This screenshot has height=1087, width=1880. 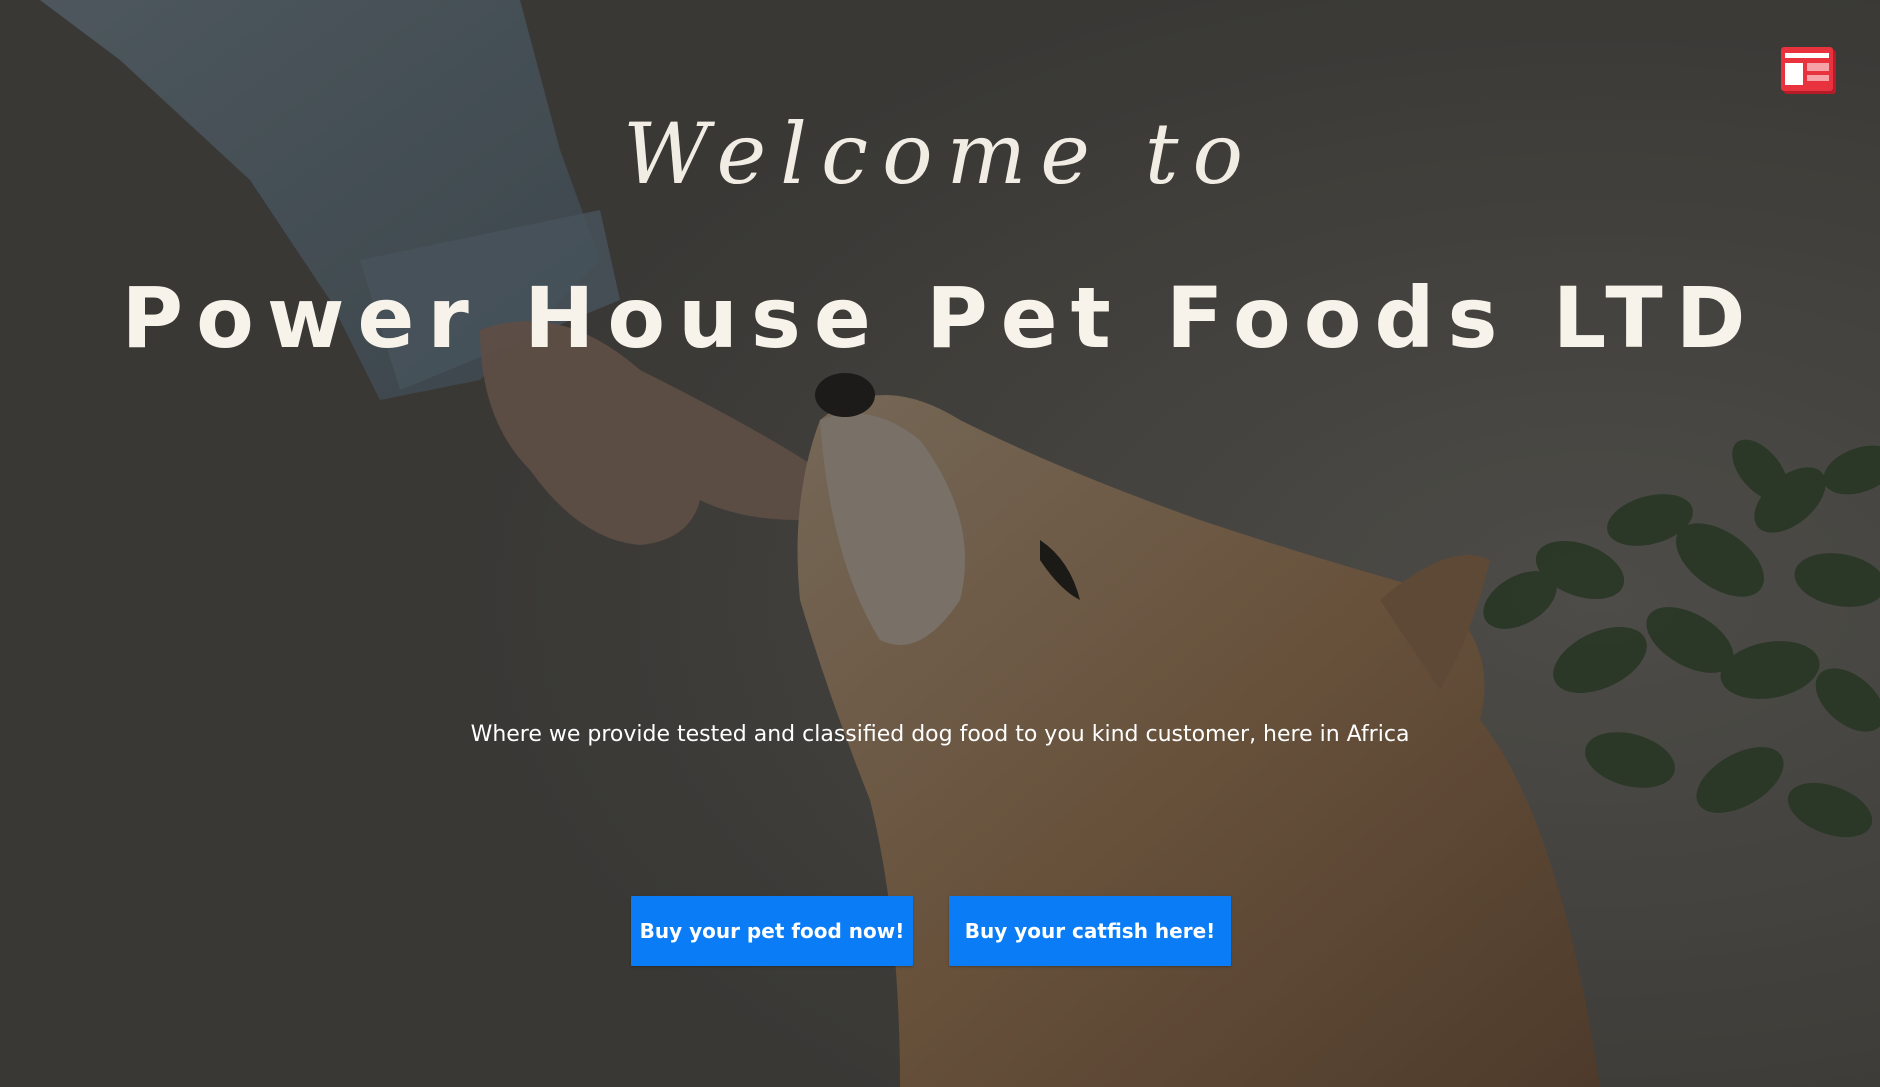 I want to click on buy-catfish-button: Buy your catfish here!, so click(x=1090, y=931).